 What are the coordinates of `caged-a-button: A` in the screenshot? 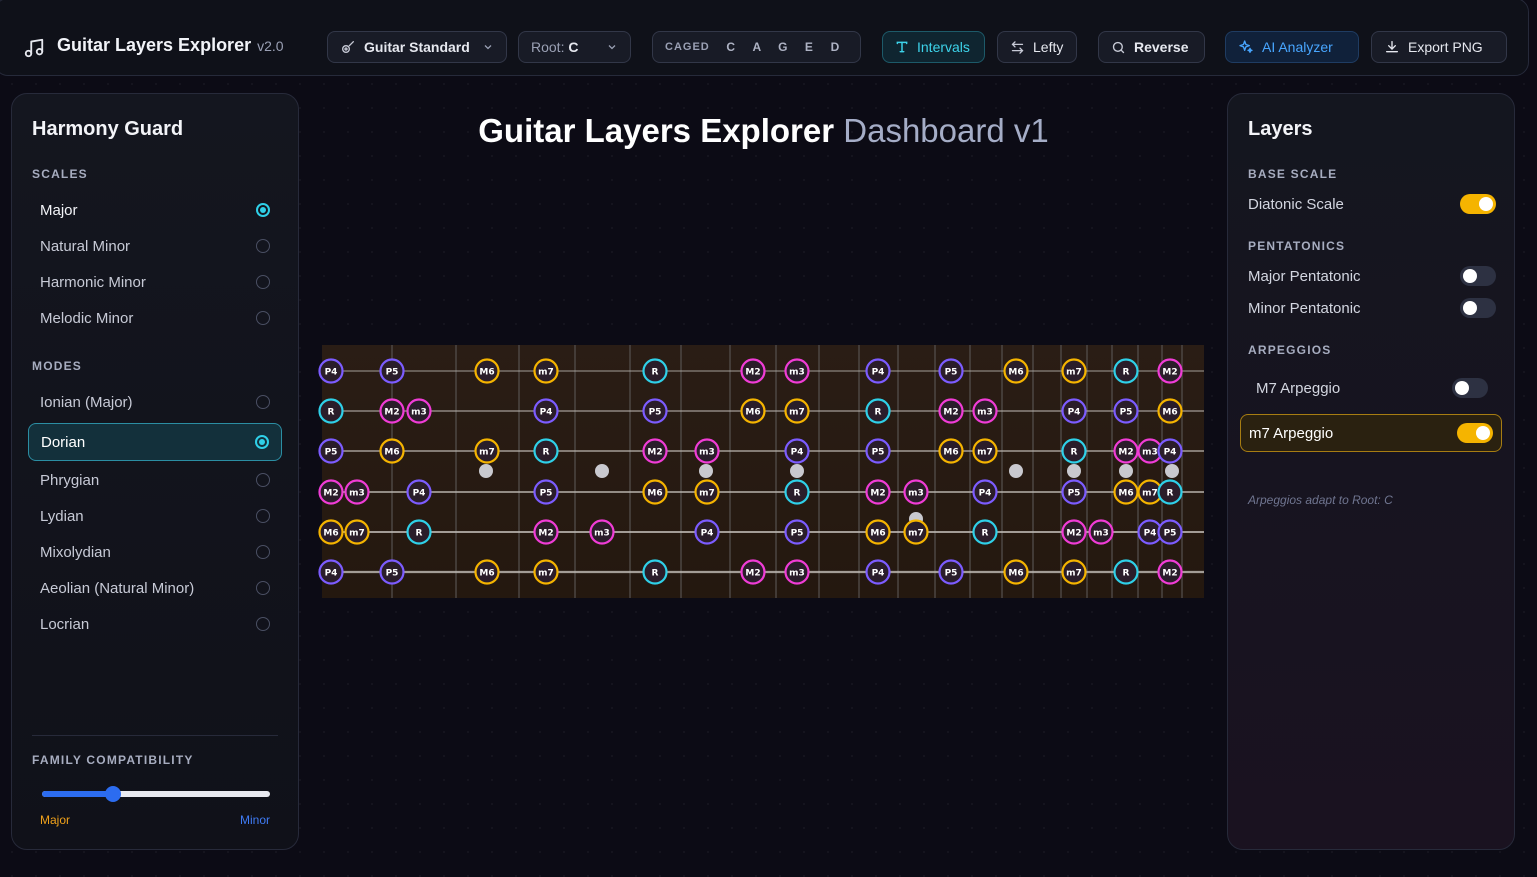 It's located at (757, 47).